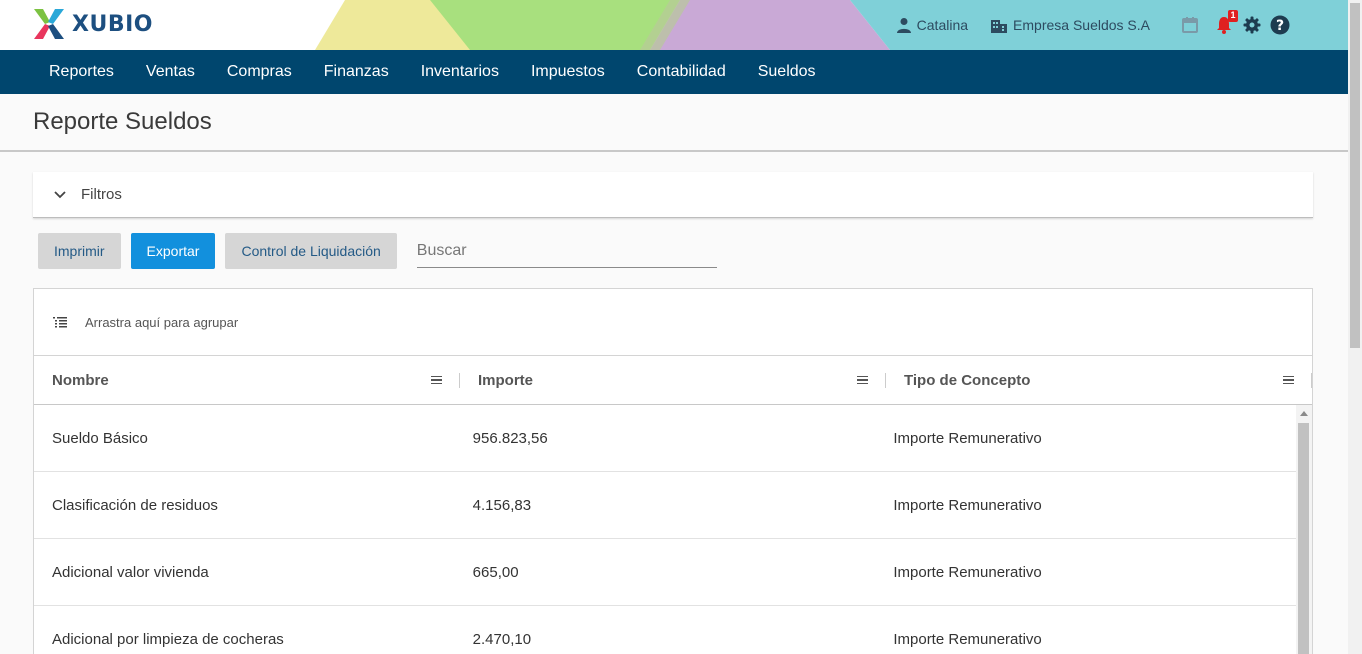 The width and height of the screenshot is (1362, 654). Describe the element at coordinates (510, 438) in the screenshot. I see `cell-importe: 956.823,56` at that location.